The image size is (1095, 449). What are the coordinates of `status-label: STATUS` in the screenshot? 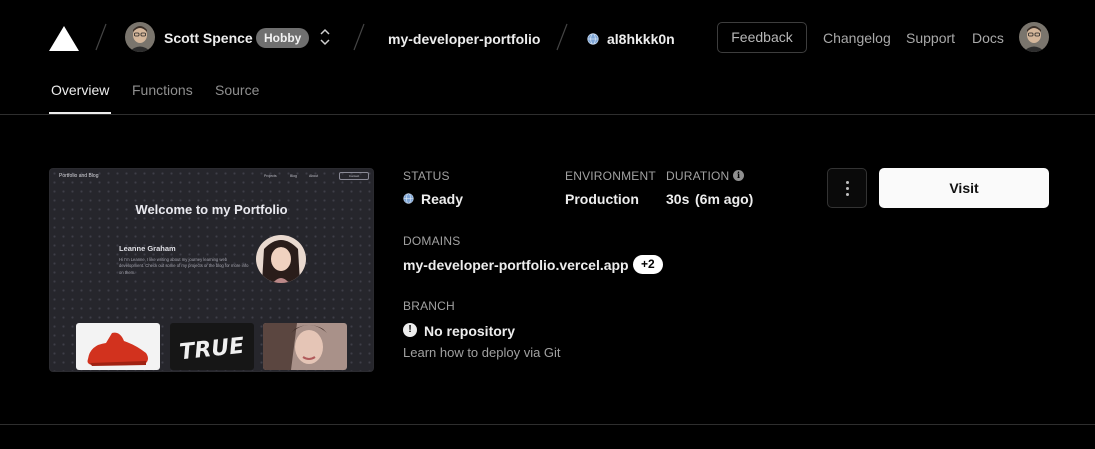 It's located at (426, 176).